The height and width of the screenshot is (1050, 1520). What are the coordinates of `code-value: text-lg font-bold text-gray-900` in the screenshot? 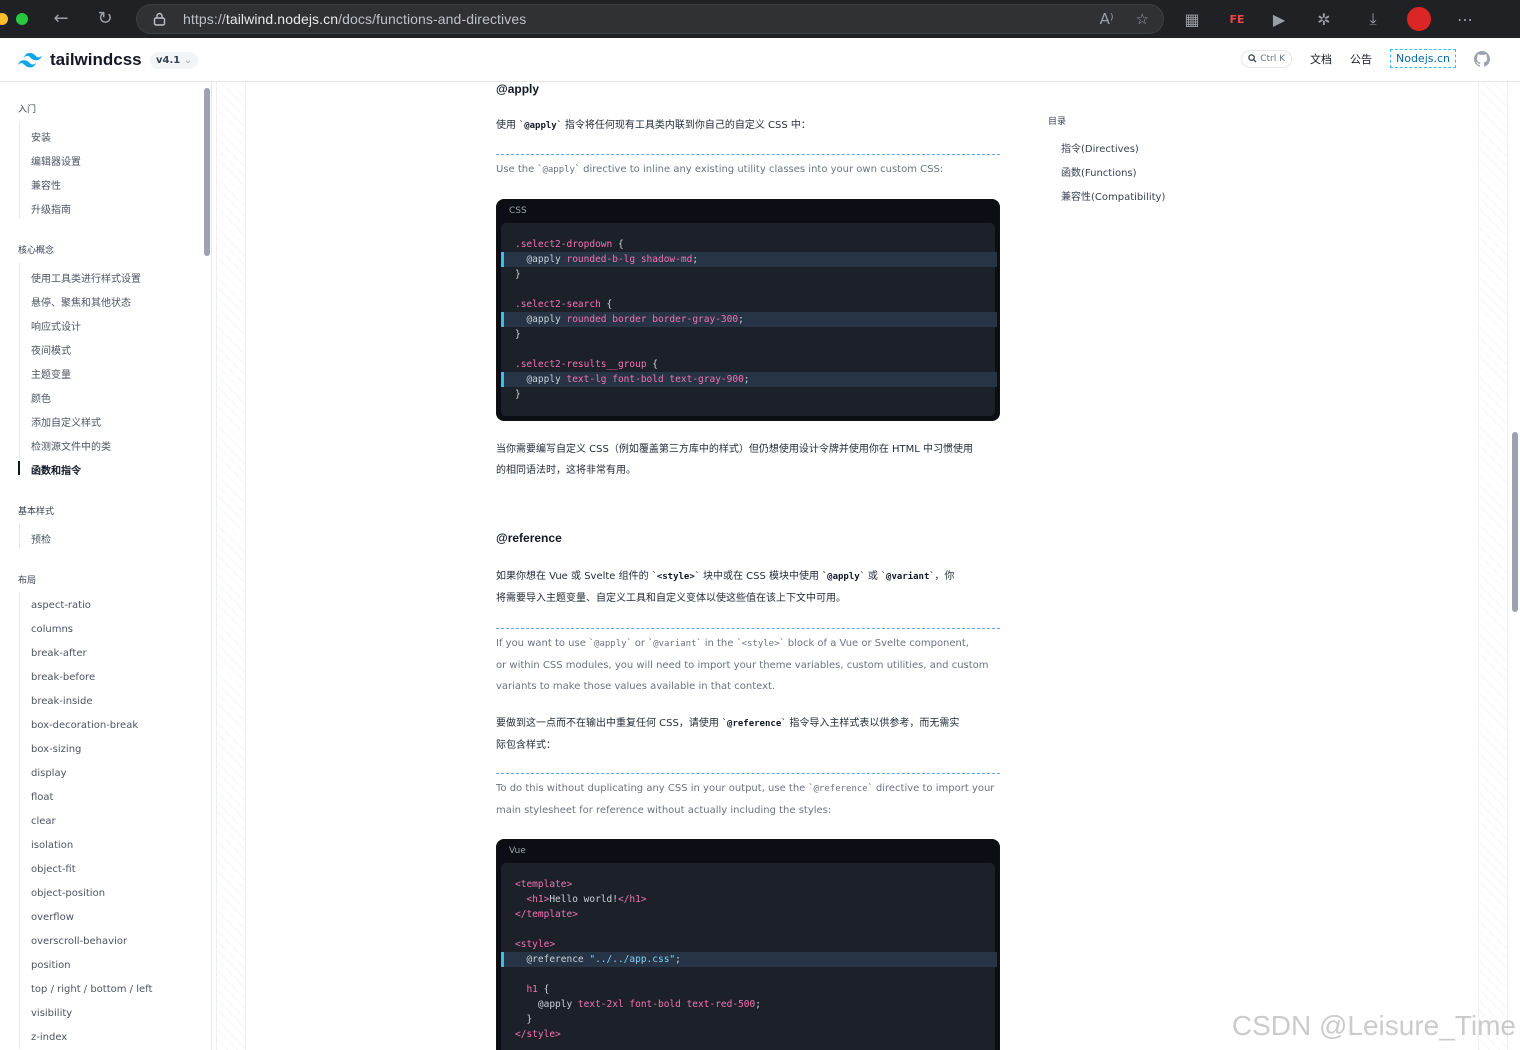 It's located at (652, 379).